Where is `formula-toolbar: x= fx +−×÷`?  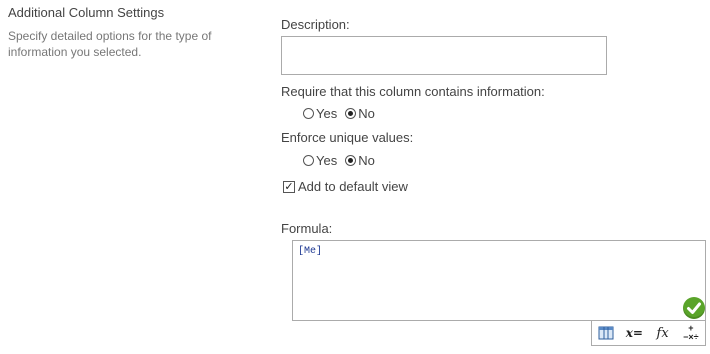
formula-toolbar: x= fx +−×÷ is located at coordinates (648, 333).